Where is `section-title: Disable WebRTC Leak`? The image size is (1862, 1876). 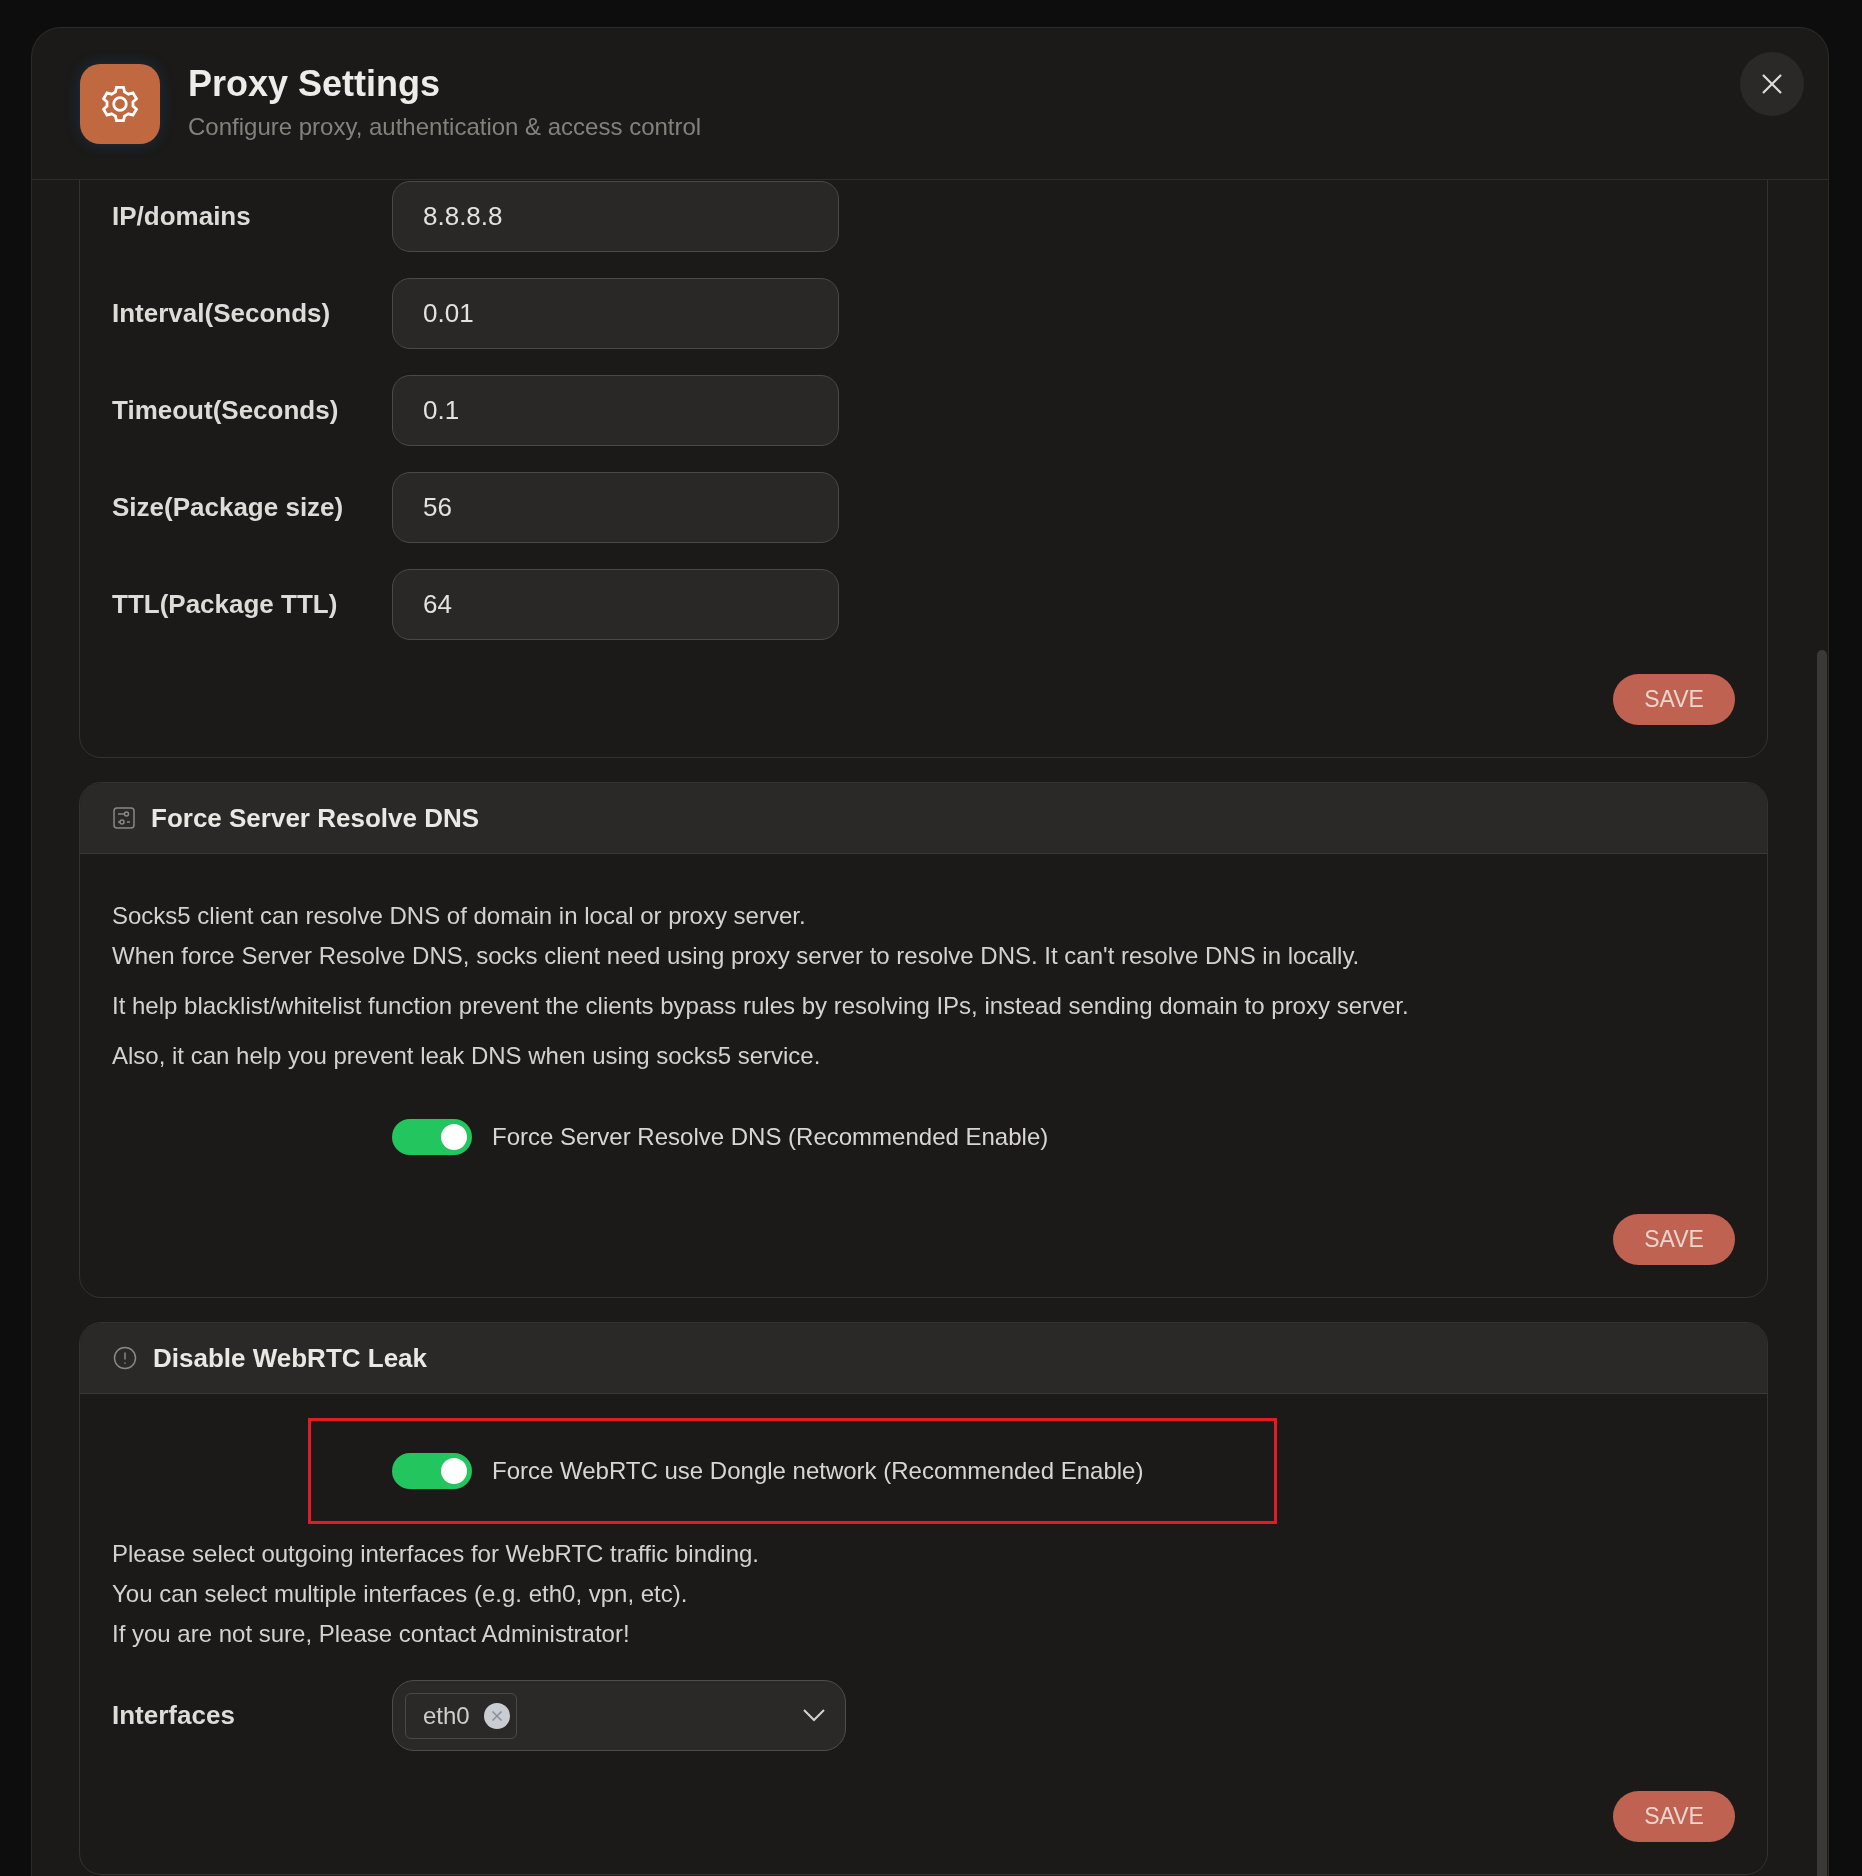 section-title: Disable WebRTC Leak is located at coordinates (290, 1358).